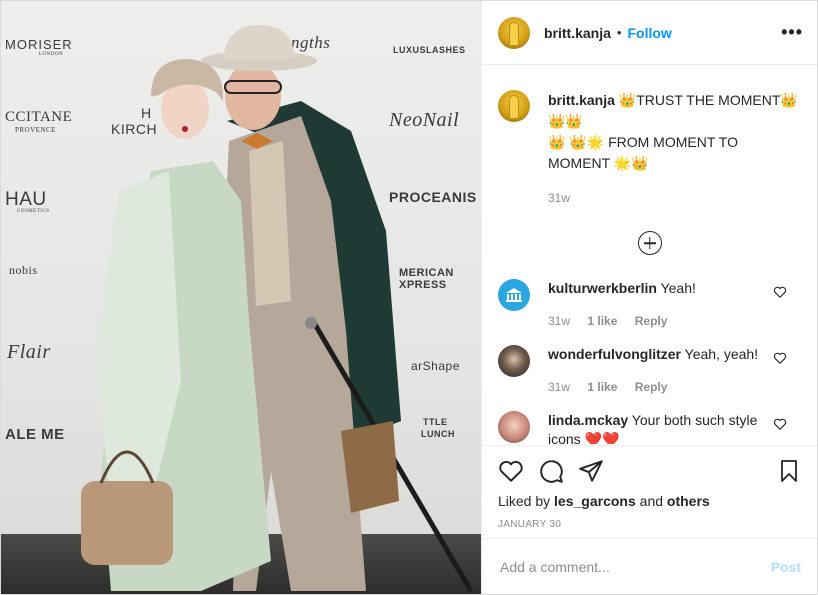 This screenshot has width=818, height=595. I want to click on post-header: britt.kanja • Follow •••, so click(649, 33).